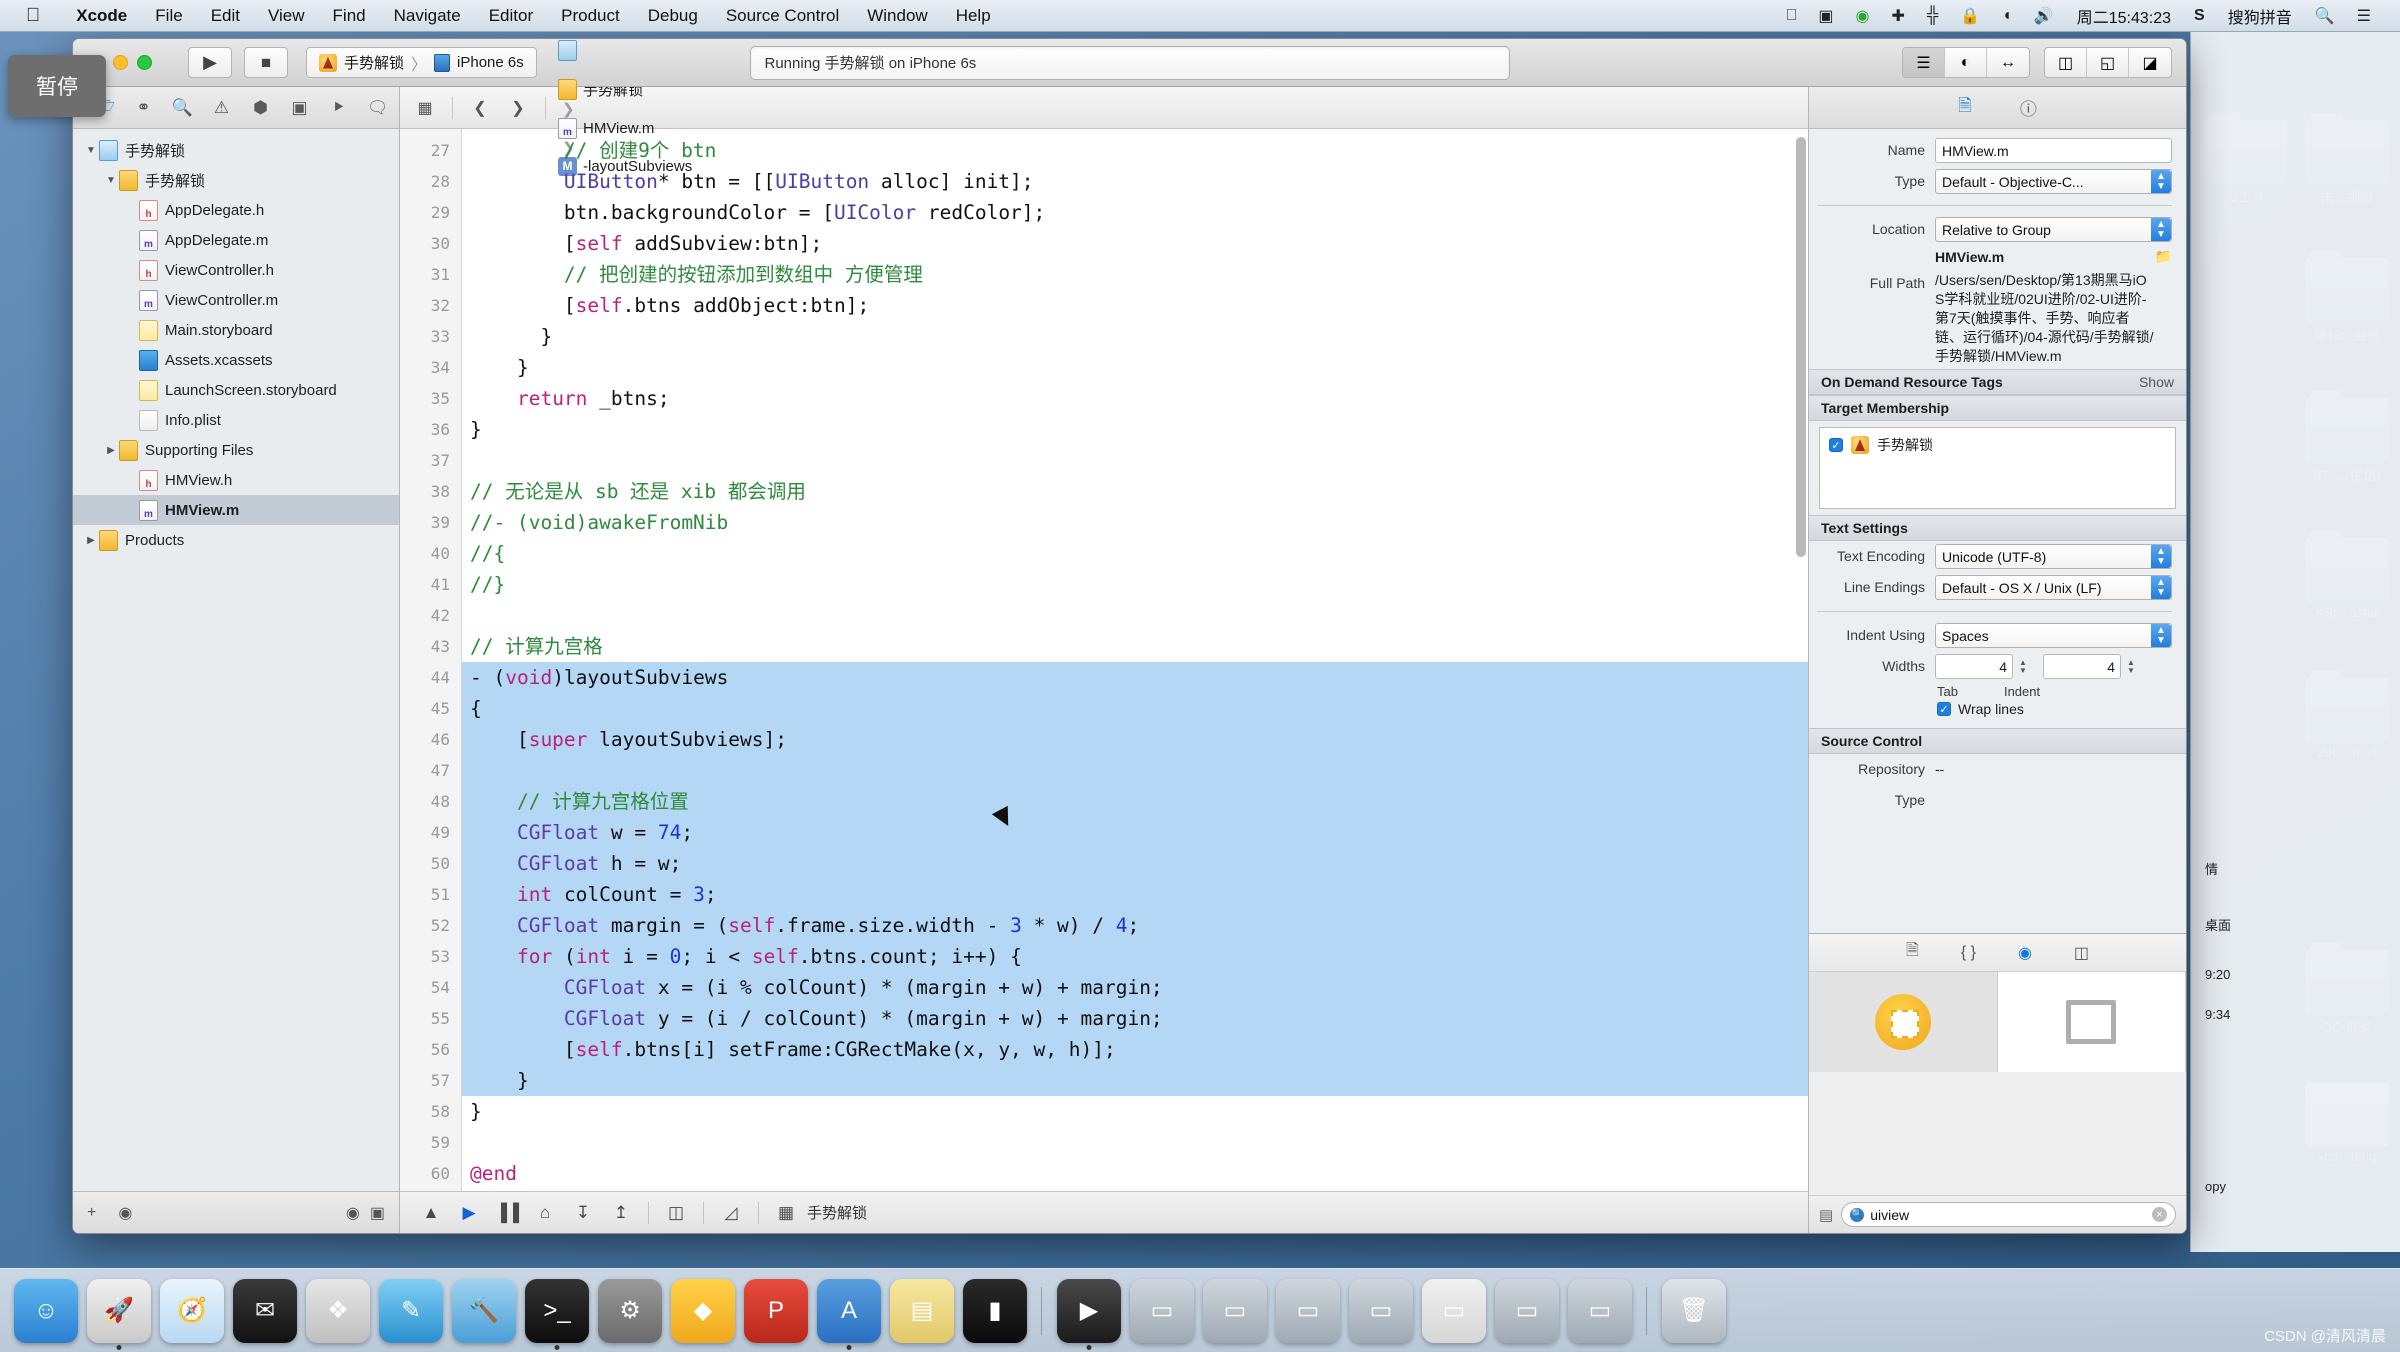 The width and height of the screenshot is (2400, 1352). Describe the element at coordinates (1089, 1314) in the screenshot. I see `dock-player-icon: ▶` at that location.